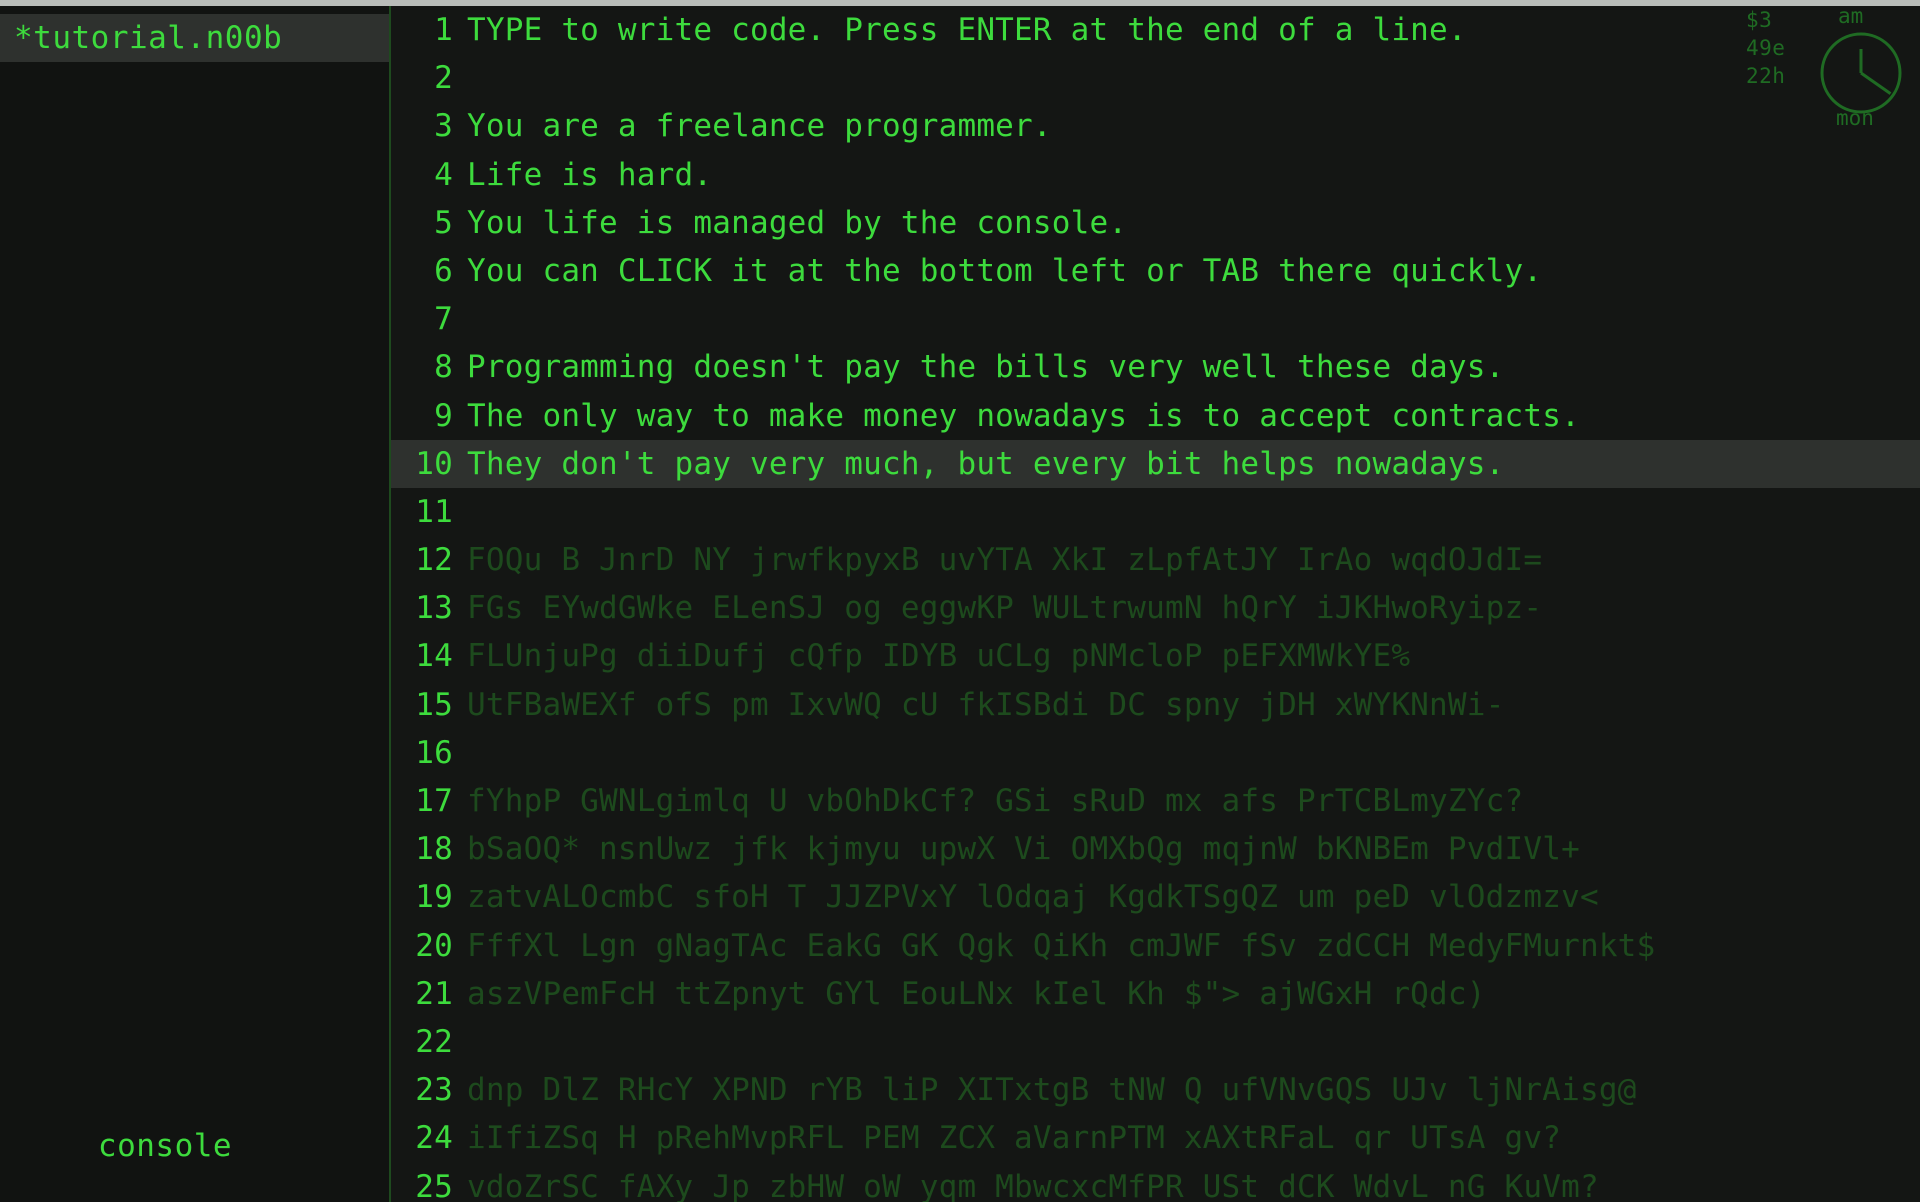  Describe the element at coordinates (434, 463) in the screenshot. I see `line-number: 10` at that location.